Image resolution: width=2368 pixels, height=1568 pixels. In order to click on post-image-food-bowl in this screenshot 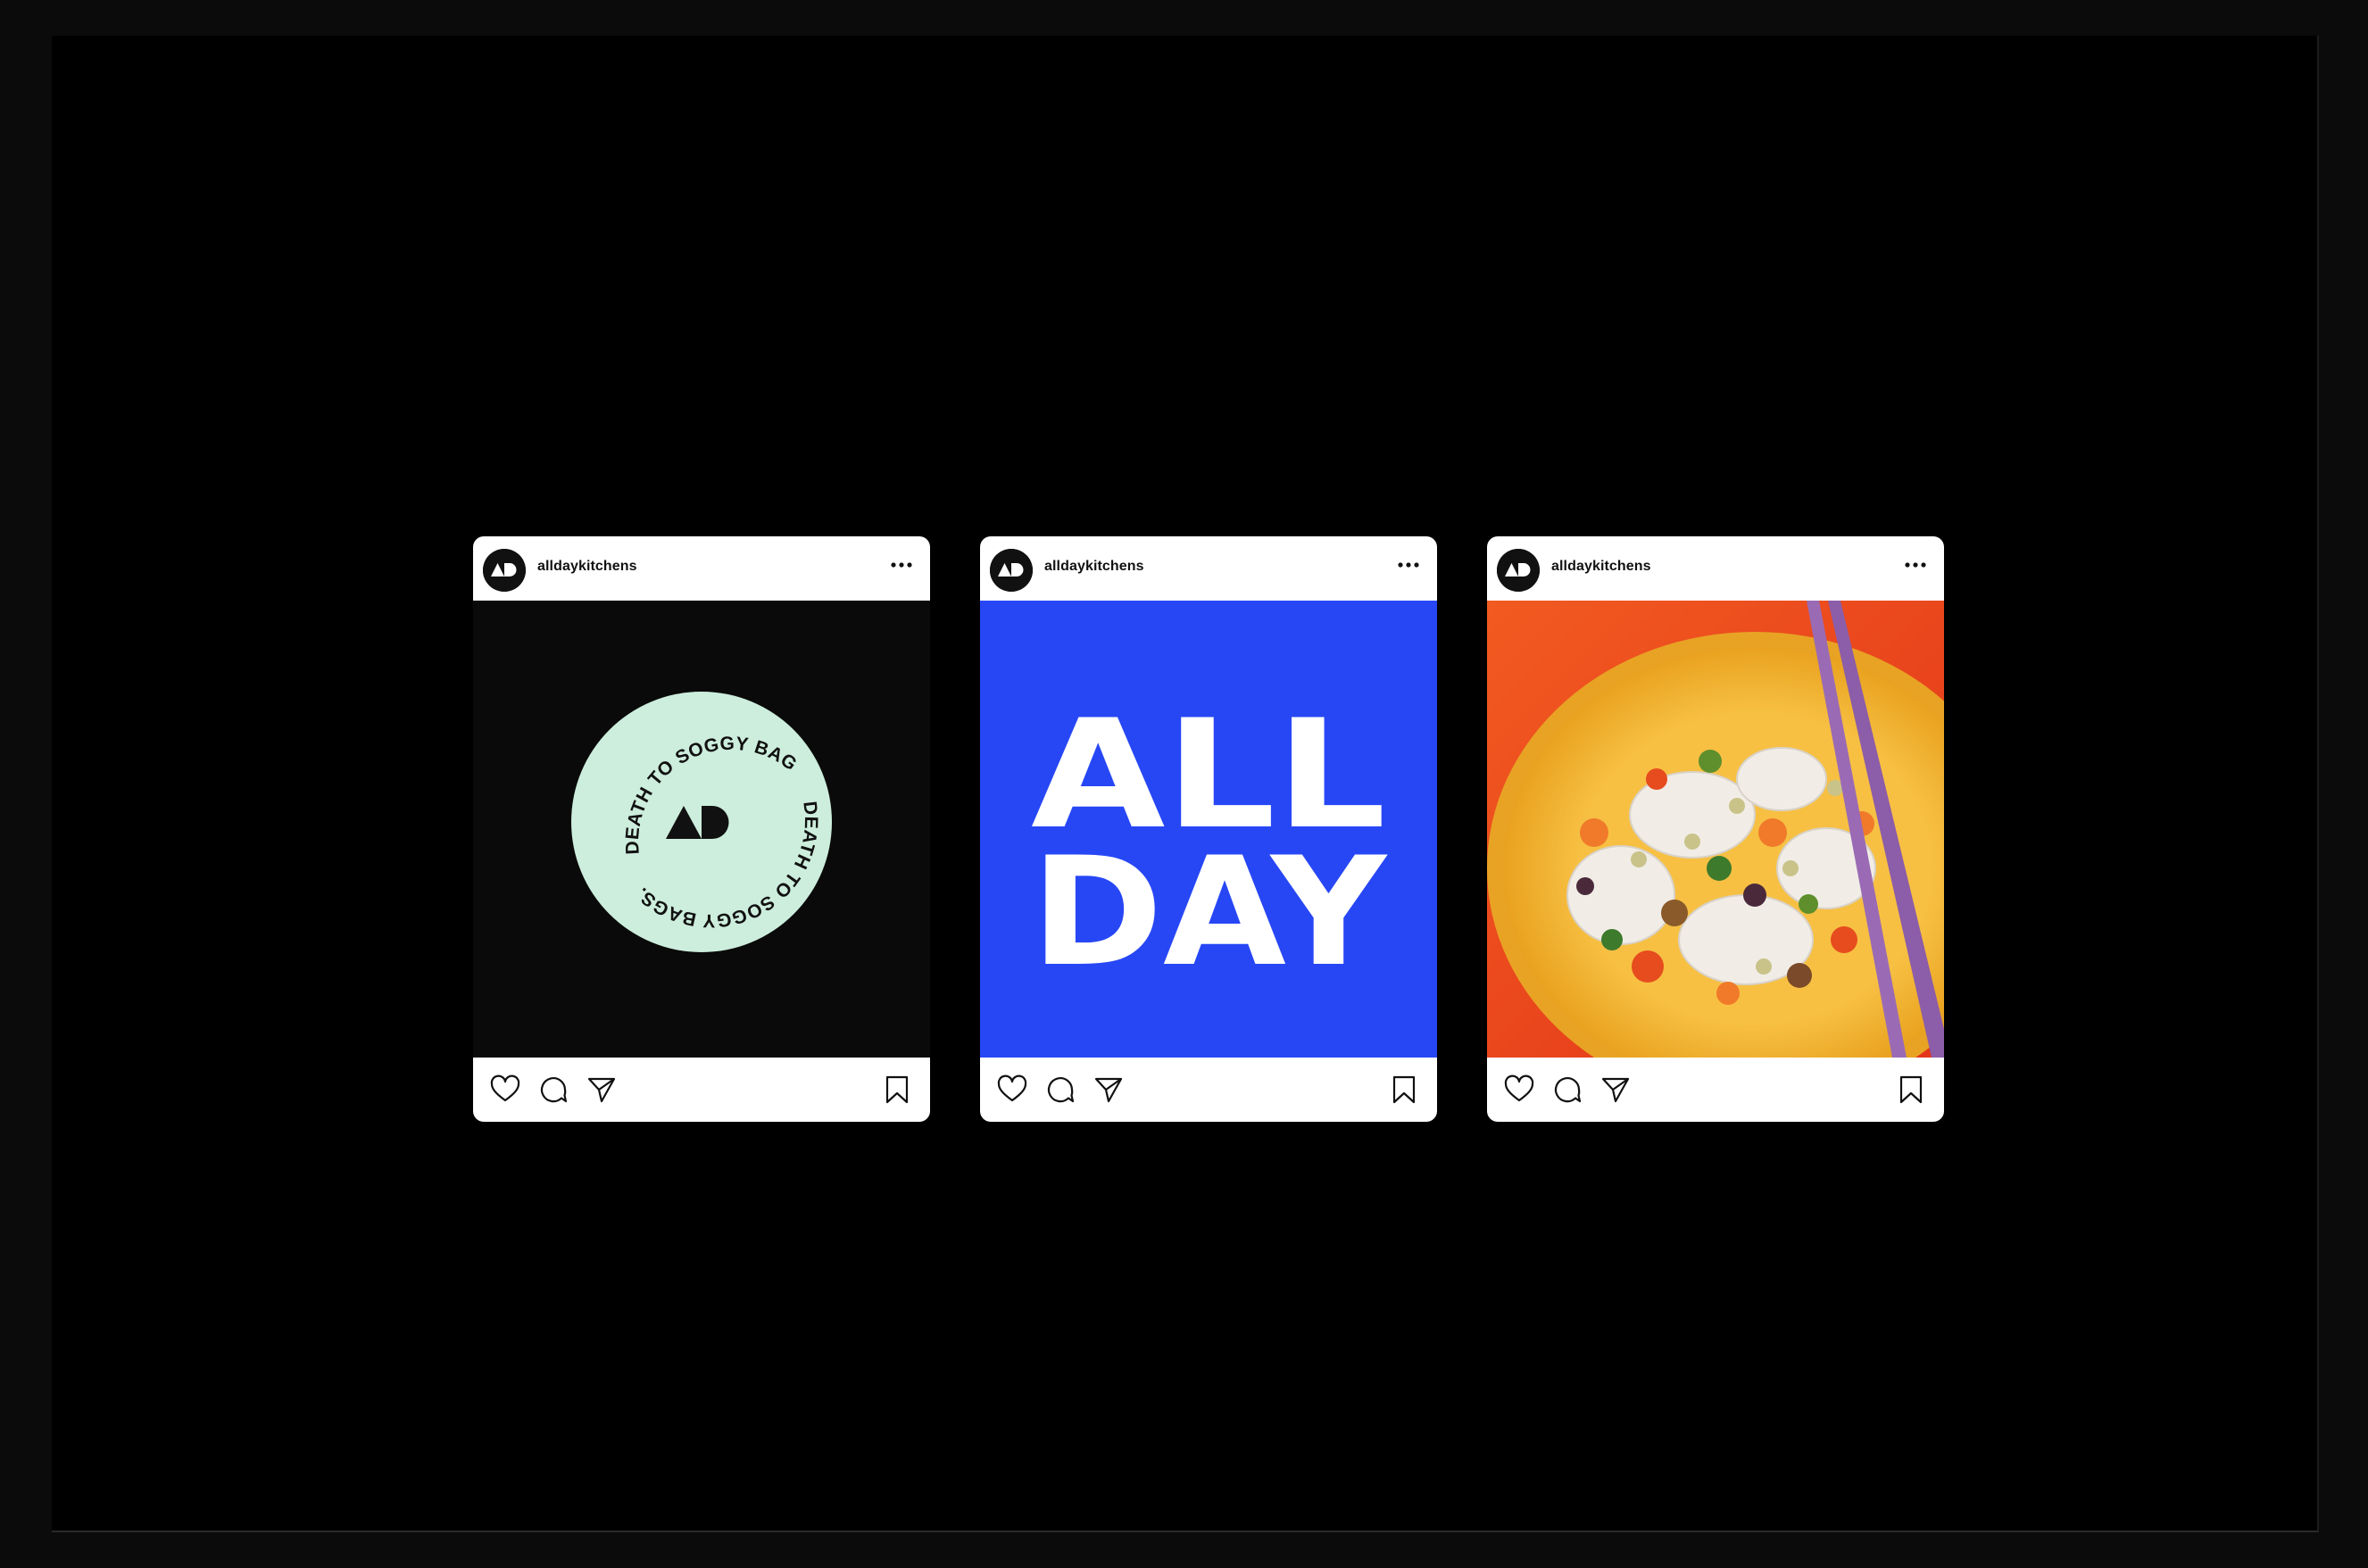, I will do `click(1715, 829)`.